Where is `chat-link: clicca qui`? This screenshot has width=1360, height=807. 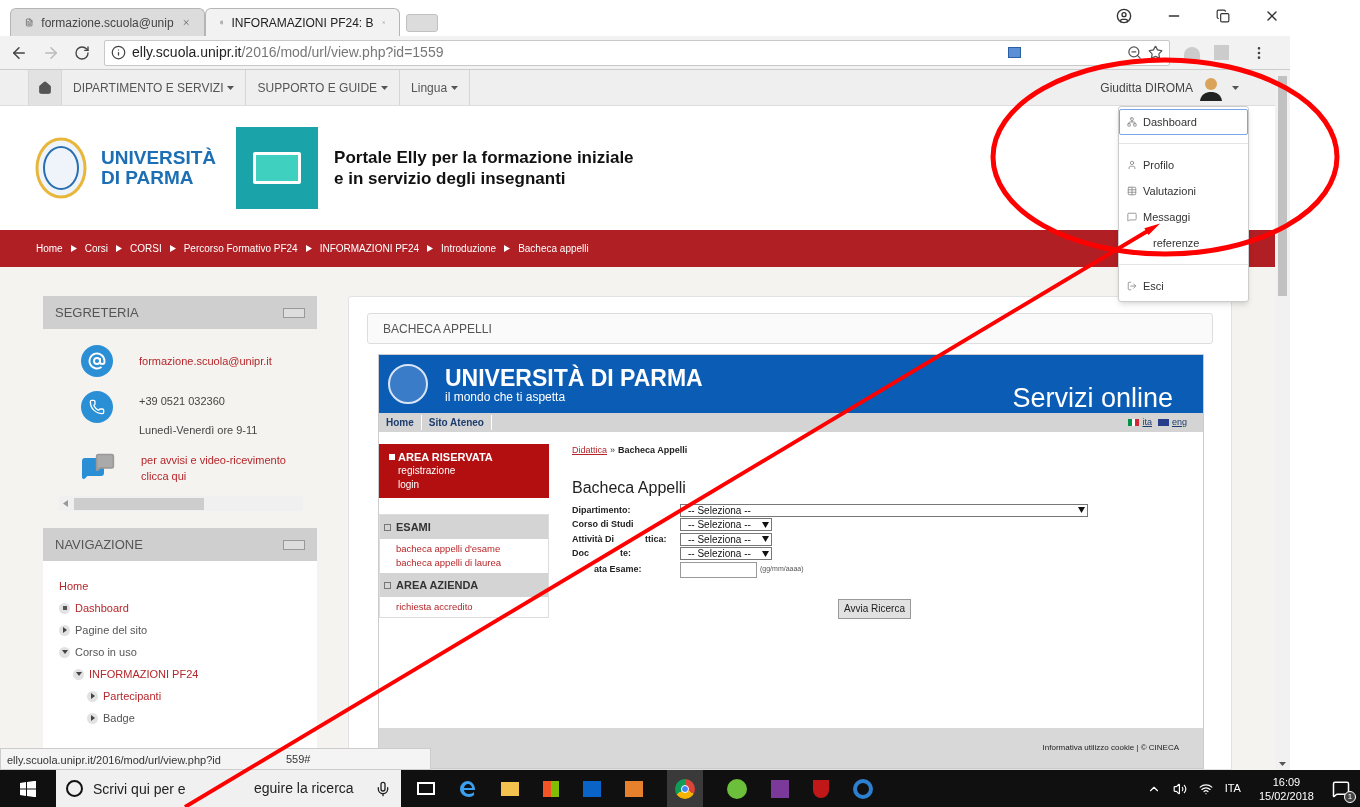
chat-link: clicca qui is located at coordinates (213, 476).